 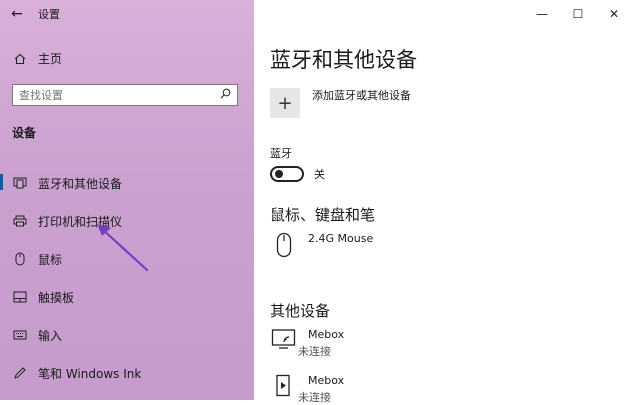 I want to click on close-button: ✕, so click(x=614, y=14).